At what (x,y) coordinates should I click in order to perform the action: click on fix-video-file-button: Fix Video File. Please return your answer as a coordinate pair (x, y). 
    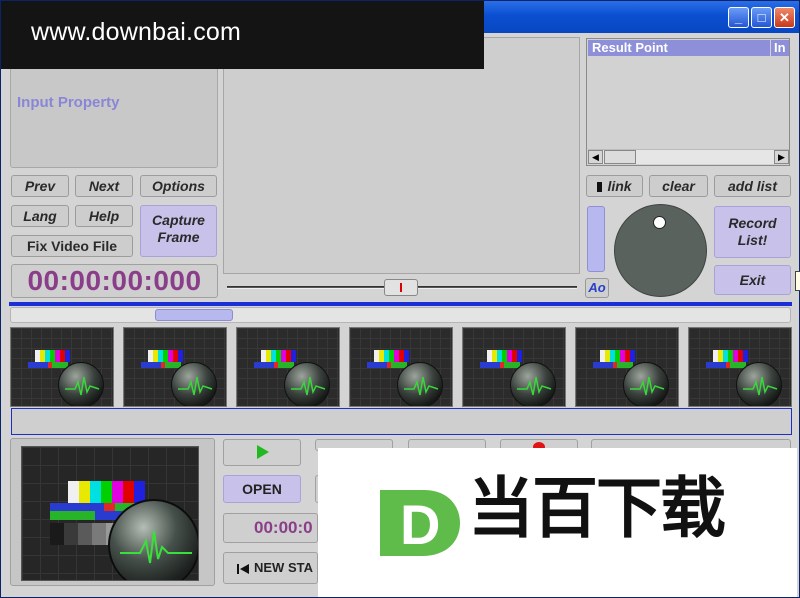
    Looking at the image, I should click on (72, 246).